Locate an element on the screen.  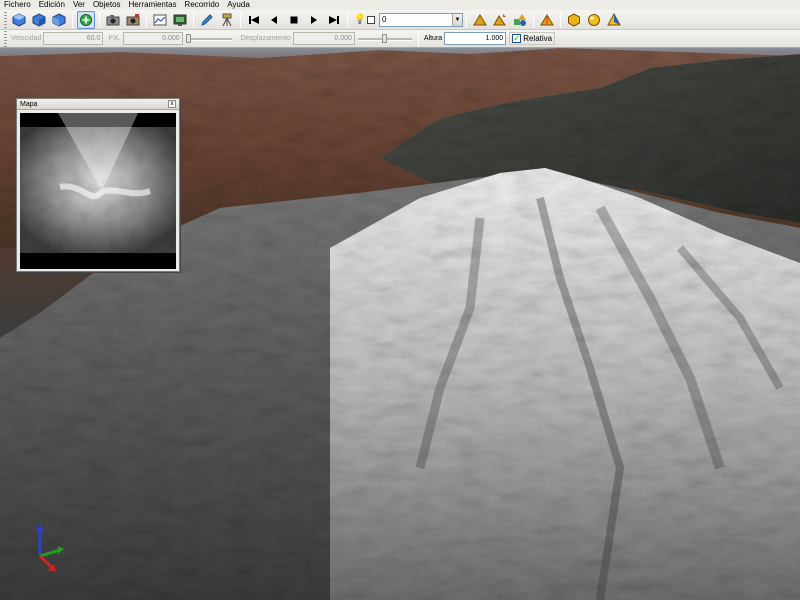
play-icon is located at coordinates (314, 19).